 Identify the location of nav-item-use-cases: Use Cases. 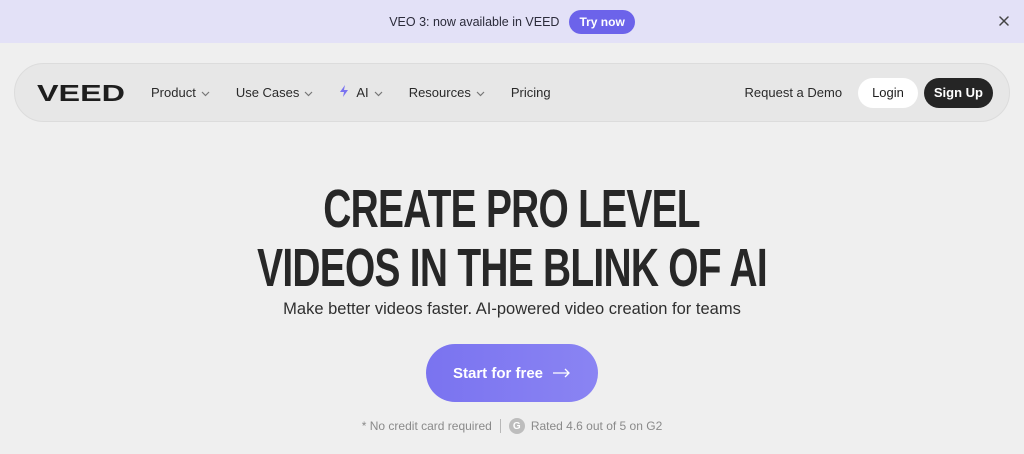
(275, 92).